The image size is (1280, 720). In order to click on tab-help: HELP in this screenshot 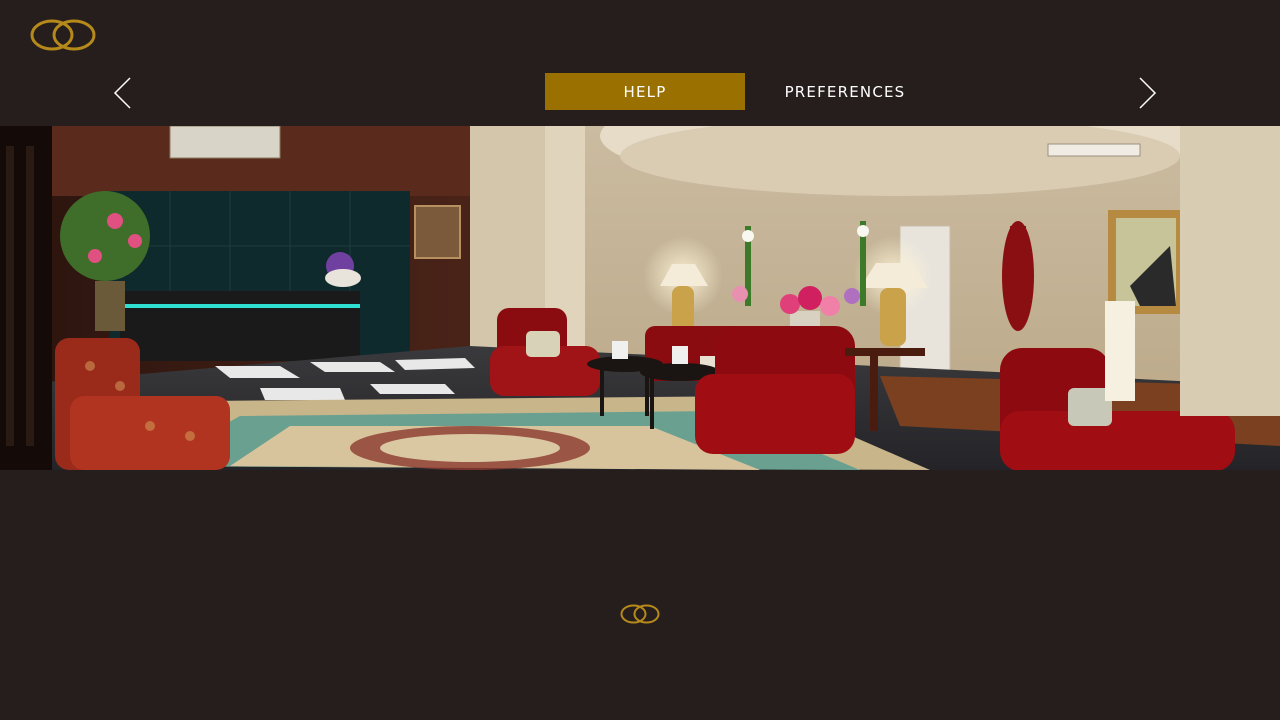, I will do `click(645, 91)`.